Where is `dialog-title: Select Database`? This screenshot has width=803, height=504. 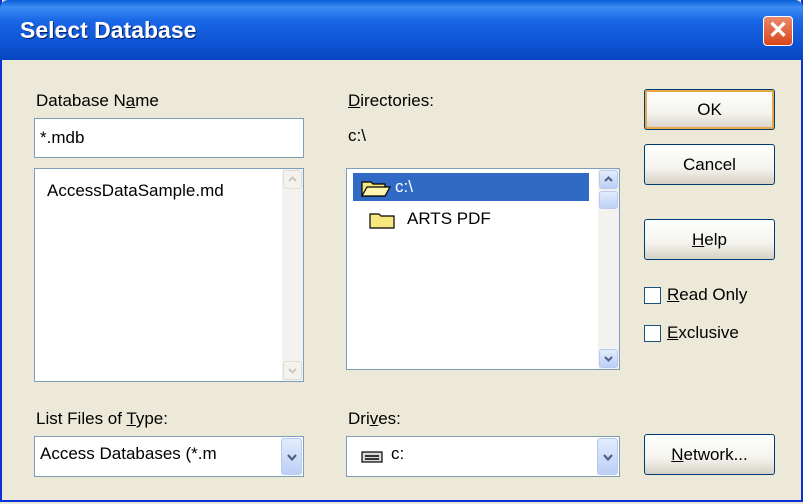
dialog-title: Select Database is located at coordinates (108, 30).